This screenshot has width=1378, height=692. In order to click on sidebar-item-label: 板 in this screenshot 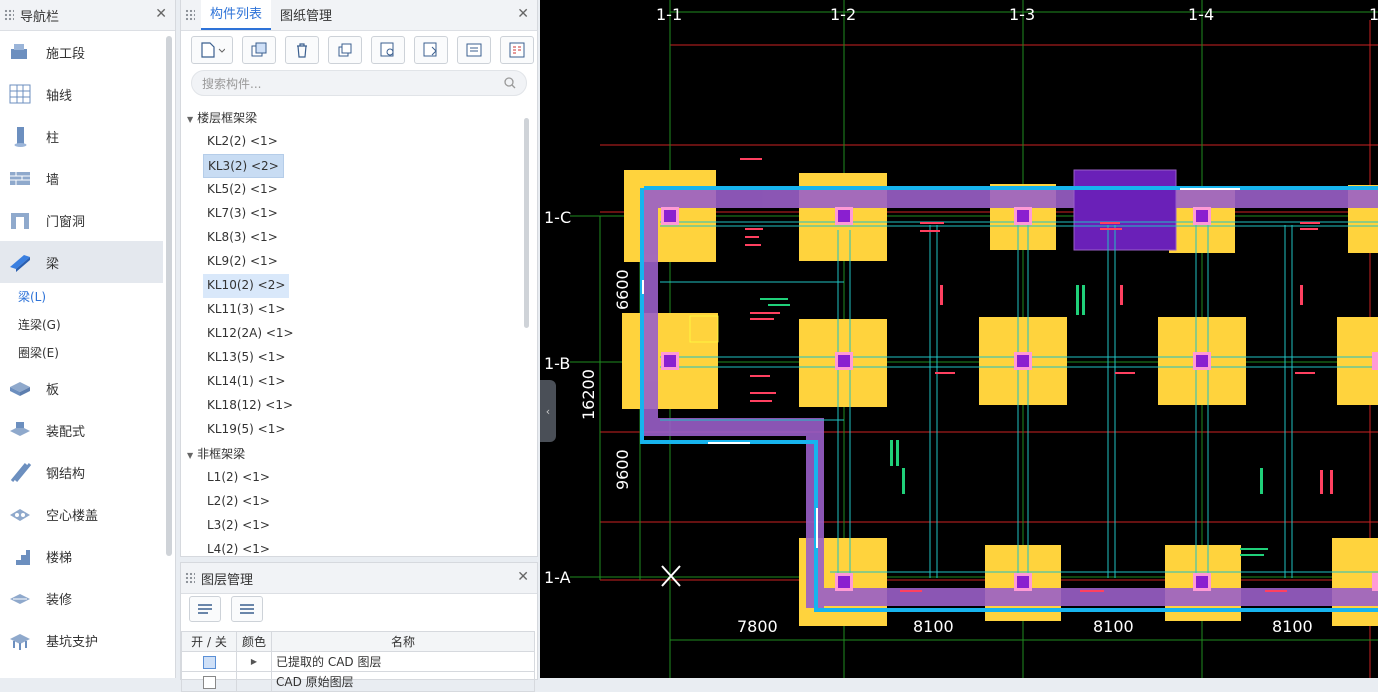, I will do `click(53, 390)`.